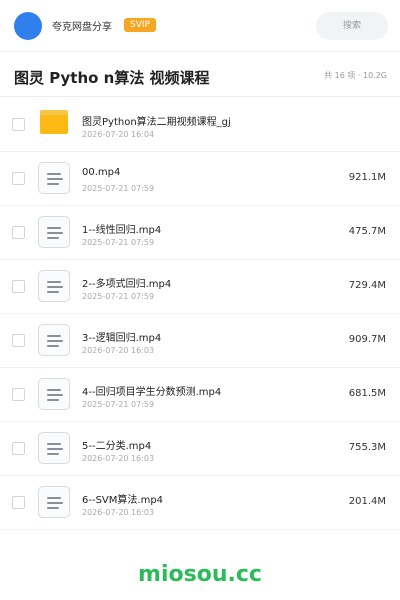 The width and height of the screenshot is (400, 600). I want to click on file-name: 5--二分类.mp4, so click(117, 446).